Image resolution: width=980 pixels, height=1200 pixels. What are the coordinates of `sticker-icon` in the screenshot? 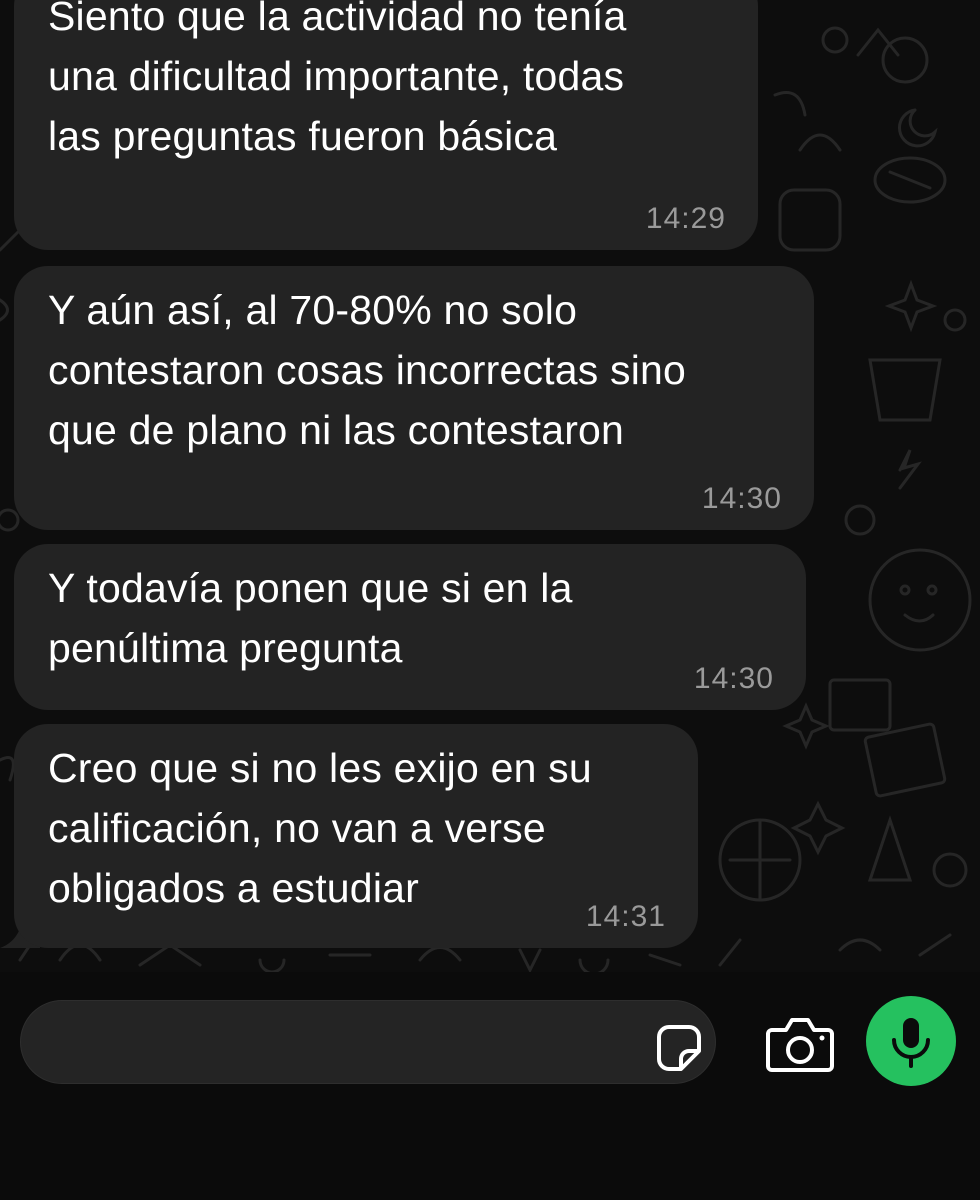 It's located at (679, 1049).